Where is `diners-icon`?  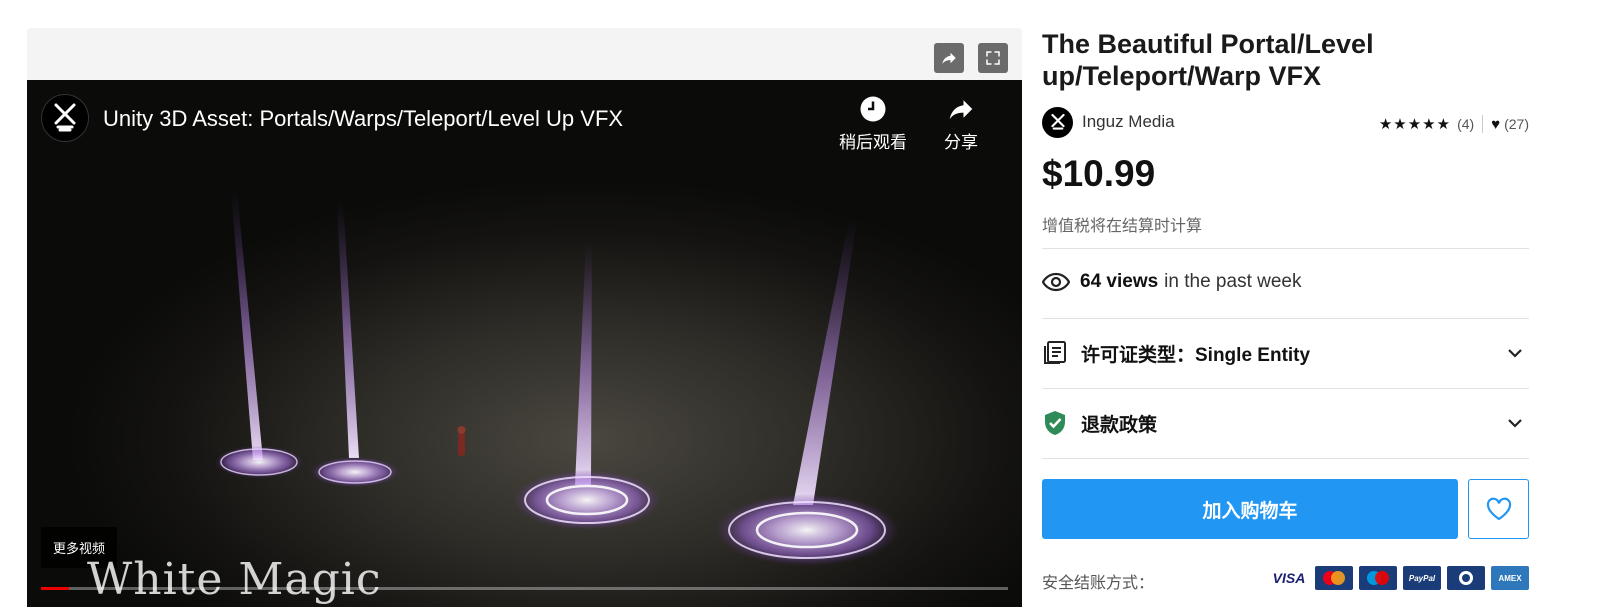
diners-icon is located at coordinates (1466, 578).